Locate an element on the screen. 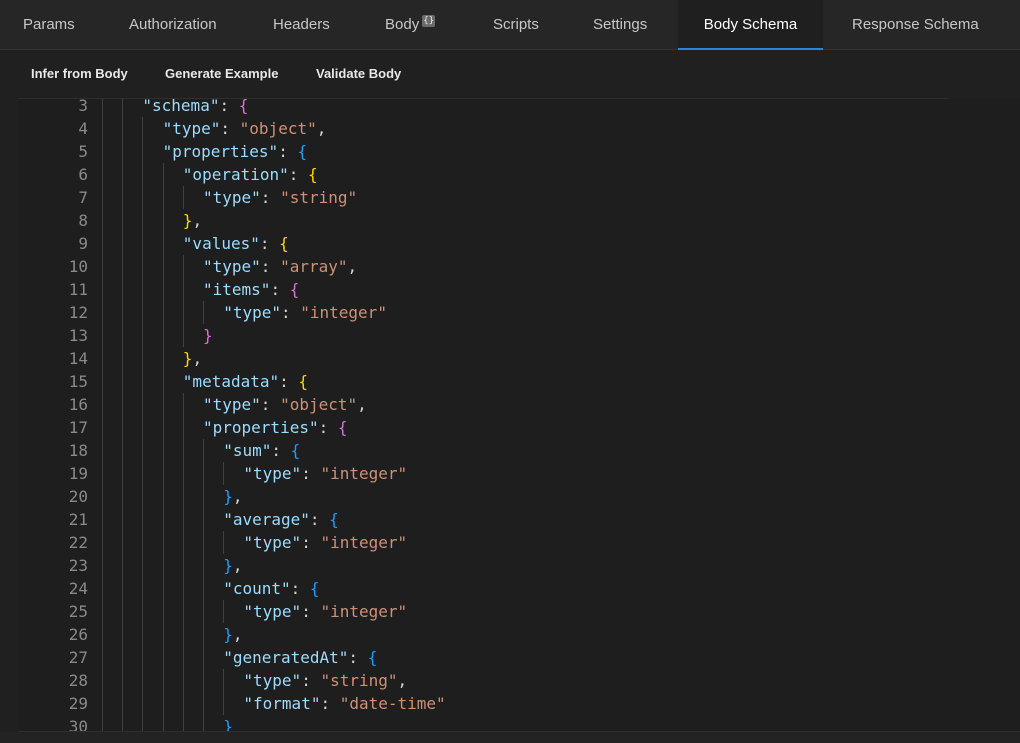 This screenshot has width=1020, height=743. tab-scripts: Scripts is located at coordinates (516, 25).